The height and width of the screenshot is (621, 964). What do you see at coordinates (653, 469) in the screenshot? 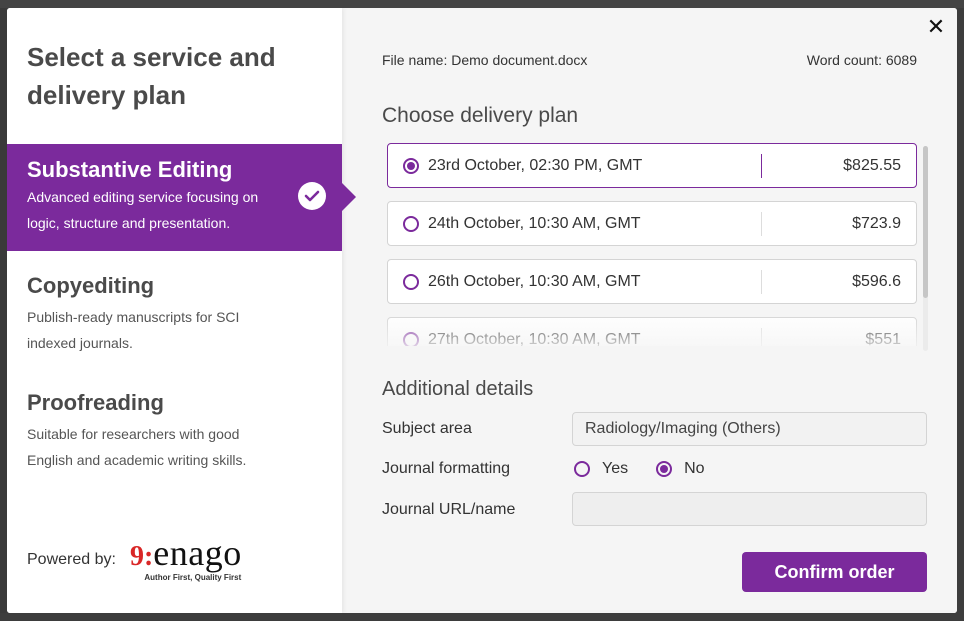
I see `journal-formatting-options: Yes No` at bounding box center [653, 469].